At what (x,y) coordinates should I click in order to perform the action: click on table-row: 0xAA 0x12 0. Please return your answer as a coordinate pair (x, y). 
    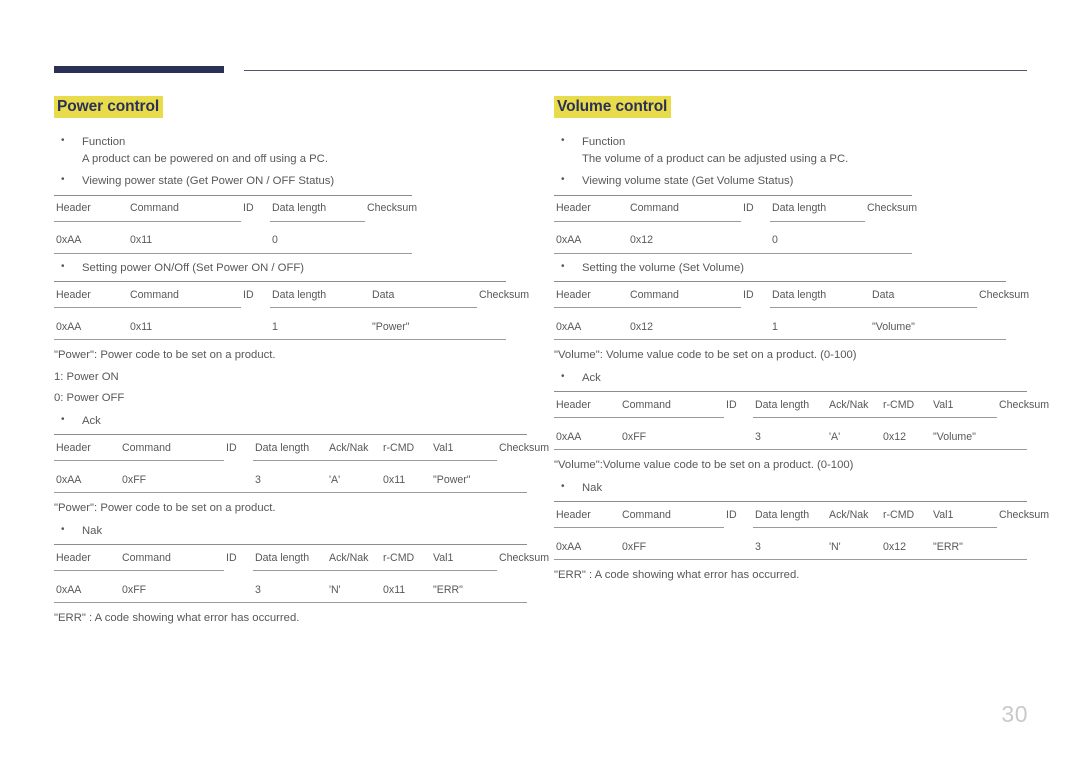
    Looking at the image, I should click on (733, 237).